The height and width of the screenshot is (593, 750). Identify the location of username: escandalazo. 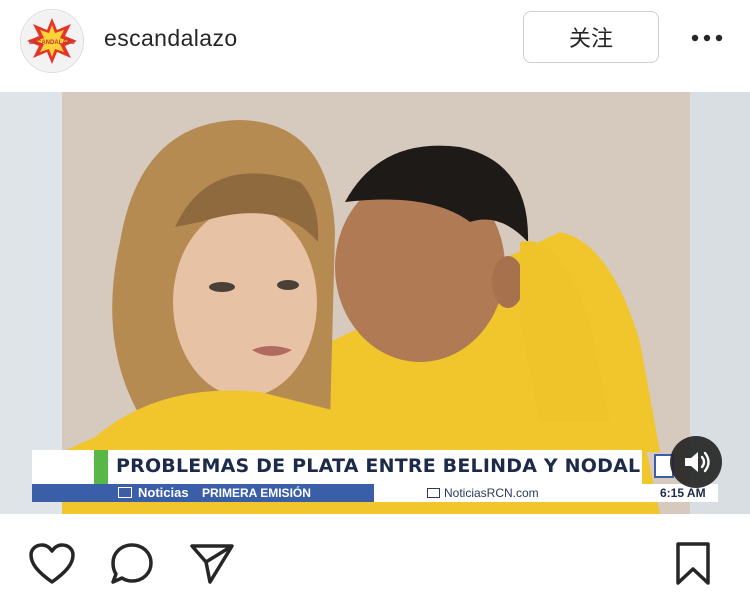
(171, 38).